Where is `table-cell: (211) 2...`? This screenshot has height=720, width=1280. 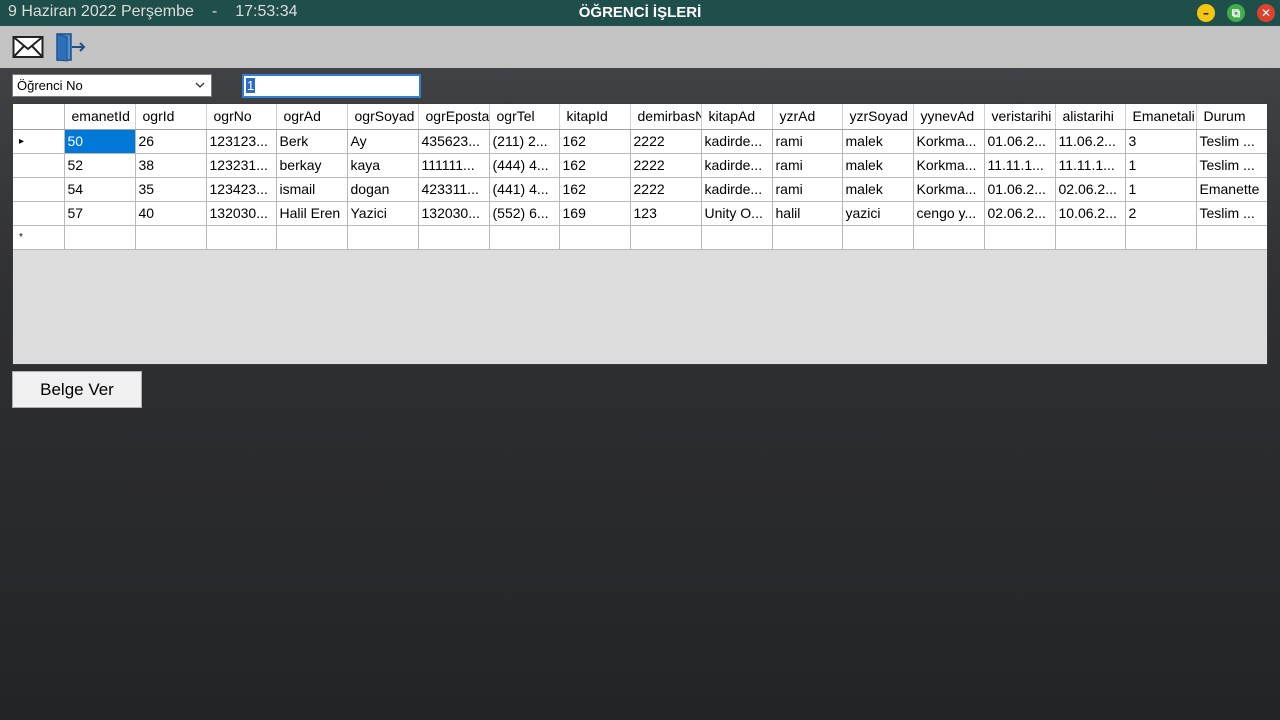 table-cell: (211) 2... is located at coordinates (524, 141).